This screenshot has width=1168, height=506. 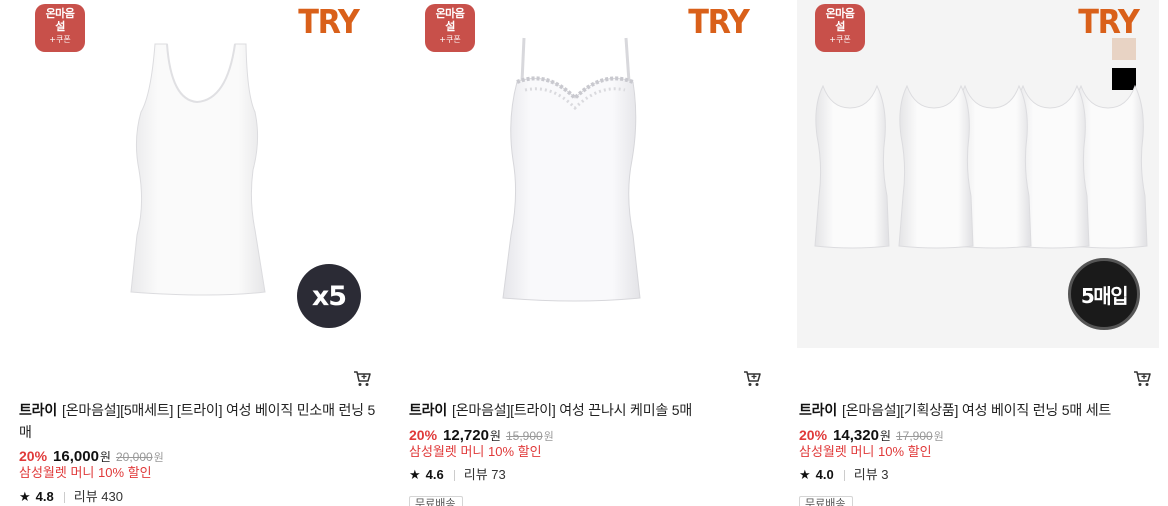 What do you see at coordinates (434, 474) in the screenshot?
I see `rating-score: 4.6` at bounding box center [434, 474].